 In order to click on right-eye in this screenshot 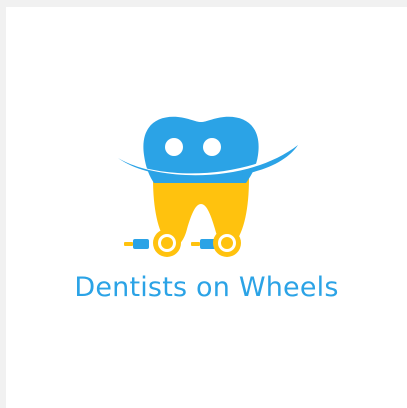, I will do `click(212, 147)`.